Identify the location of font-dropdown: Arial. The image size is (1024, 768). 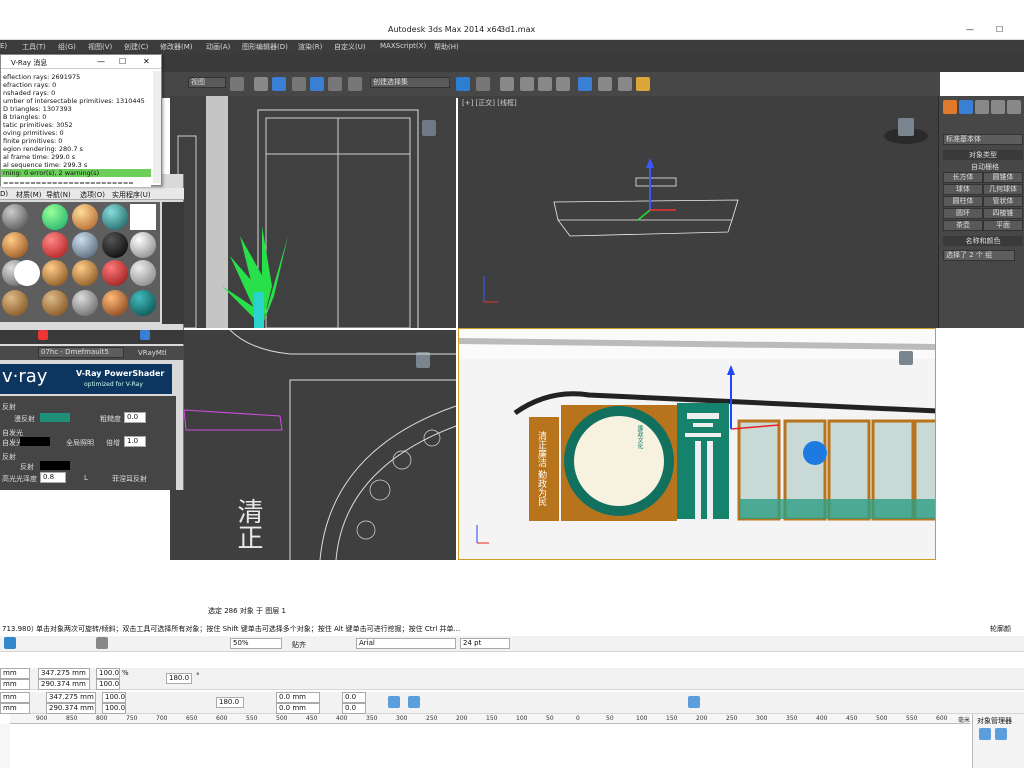
(406, 643).